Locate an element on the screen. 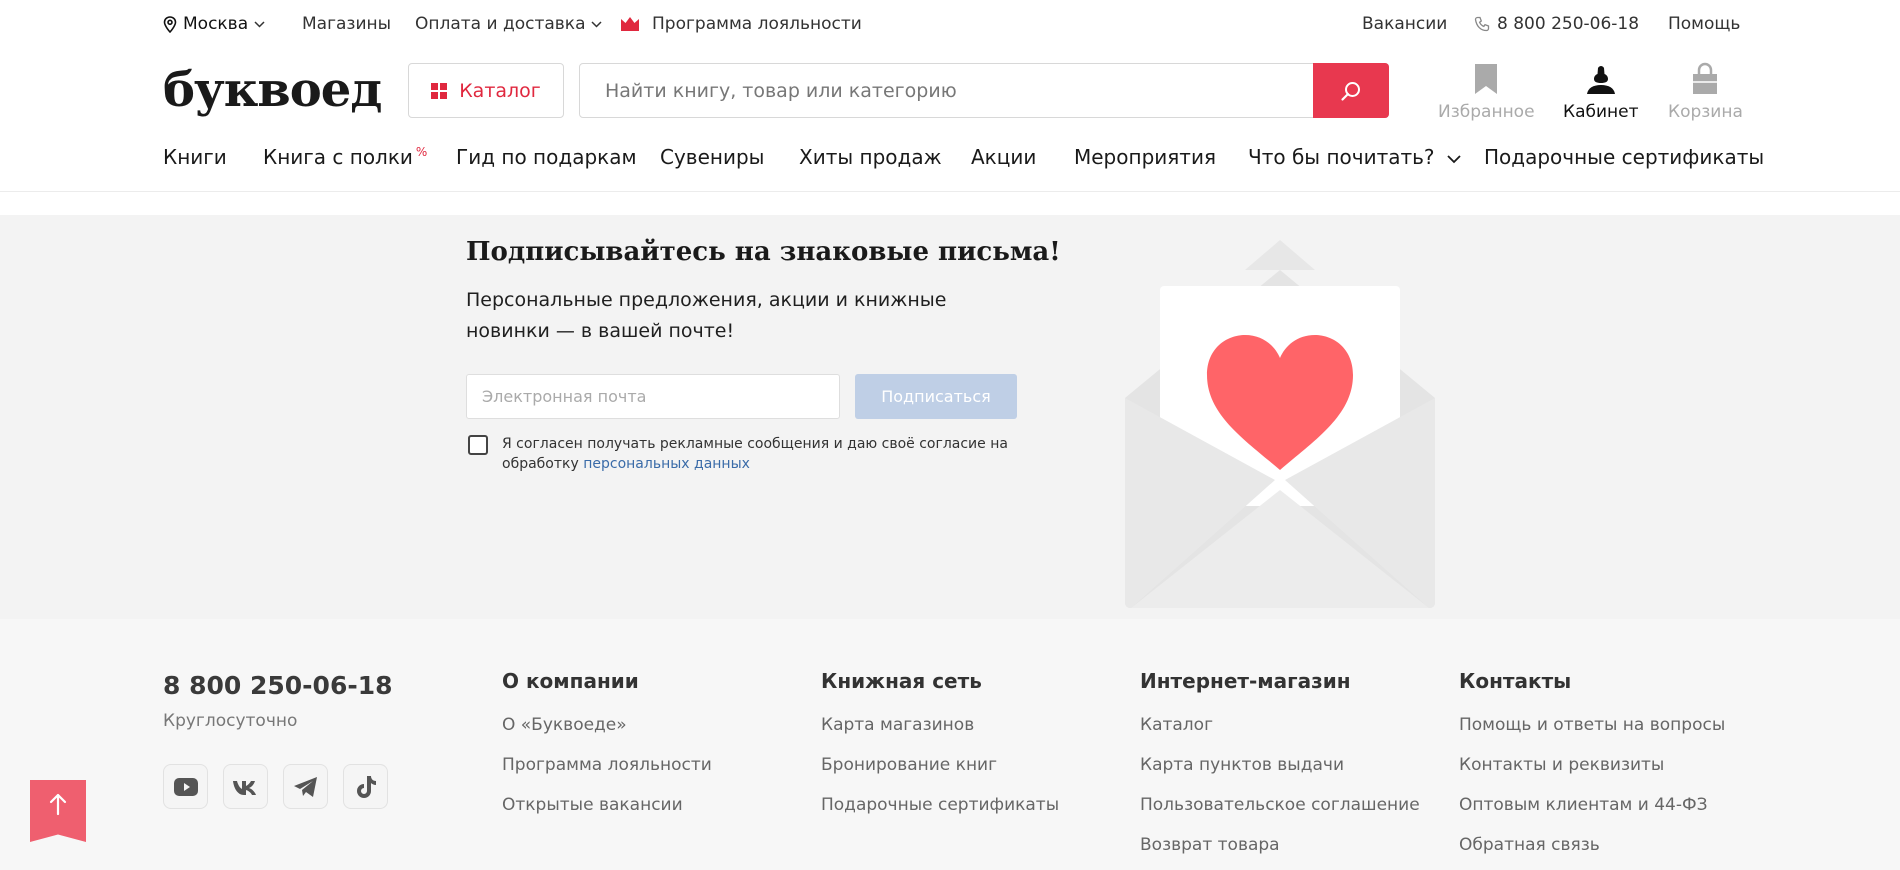  search-bar is located at coordinates (984, 90).